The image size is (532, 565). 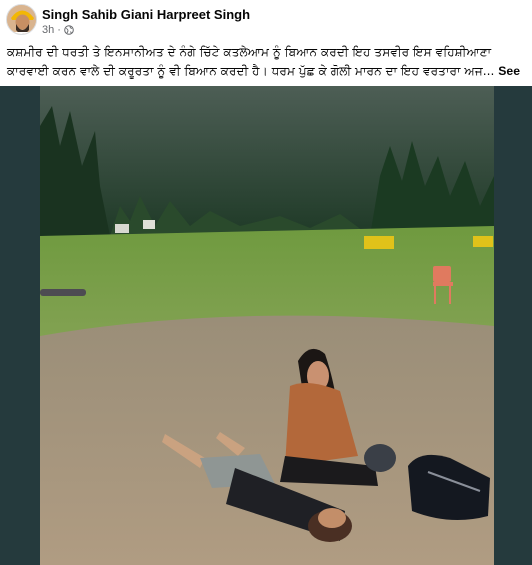 I want to click on globe-icon, so click(x=69, y=30).